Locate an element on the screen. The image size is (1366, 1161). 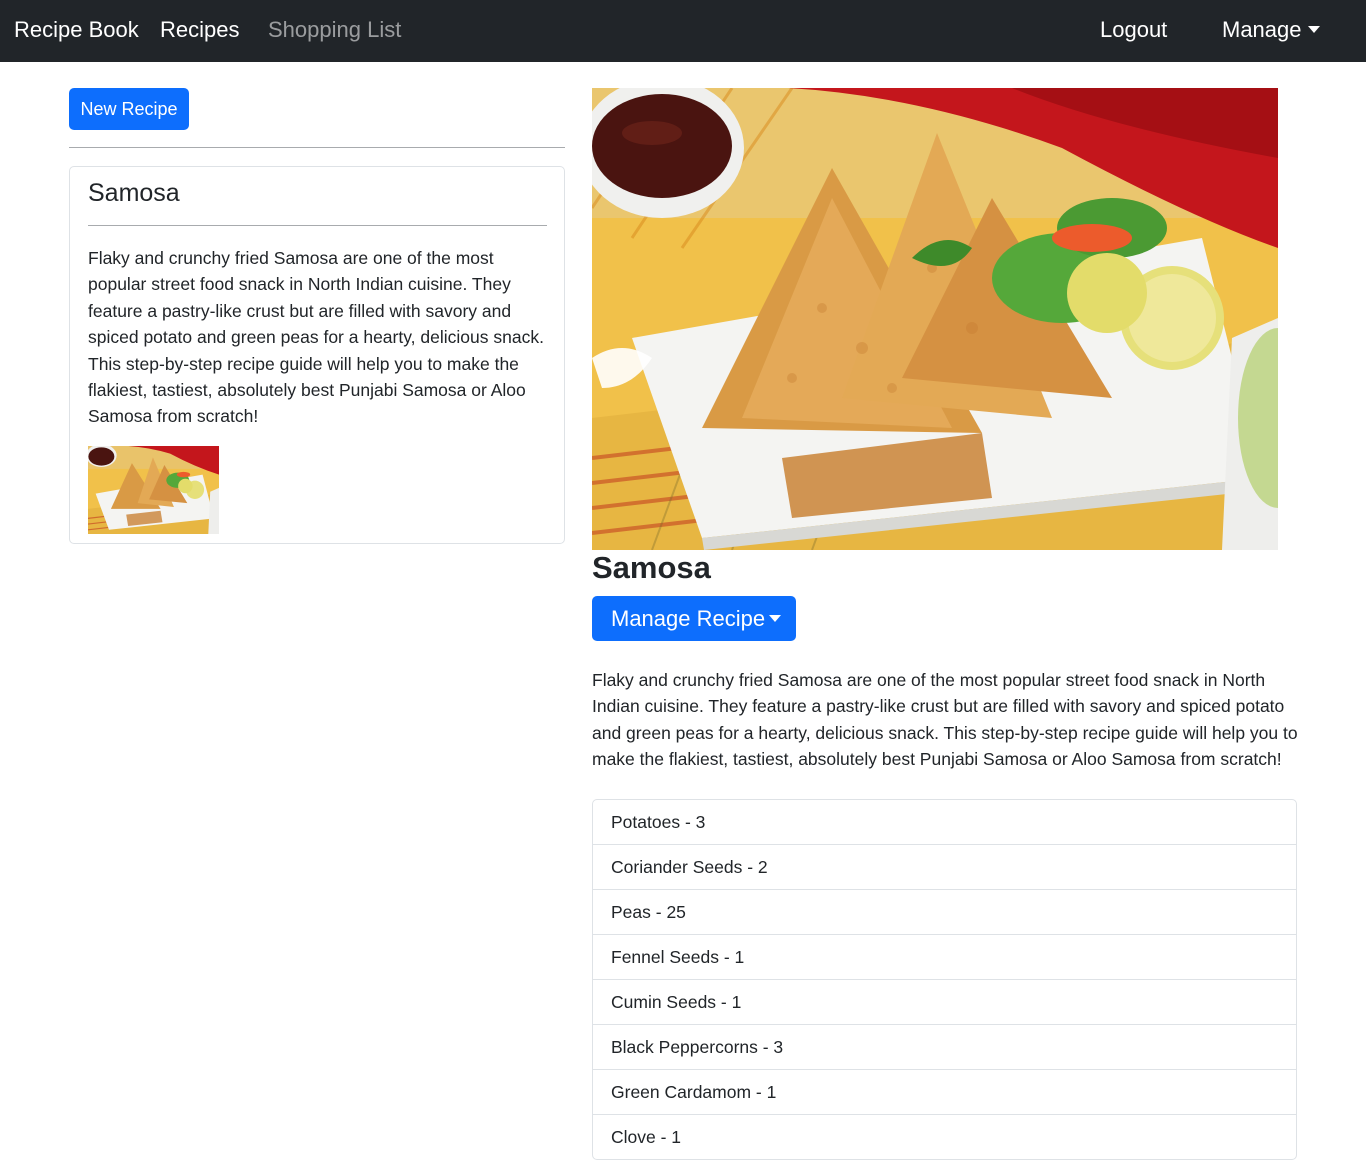
recipe-detail-title: Samosa is located at coordinates (651, 567).